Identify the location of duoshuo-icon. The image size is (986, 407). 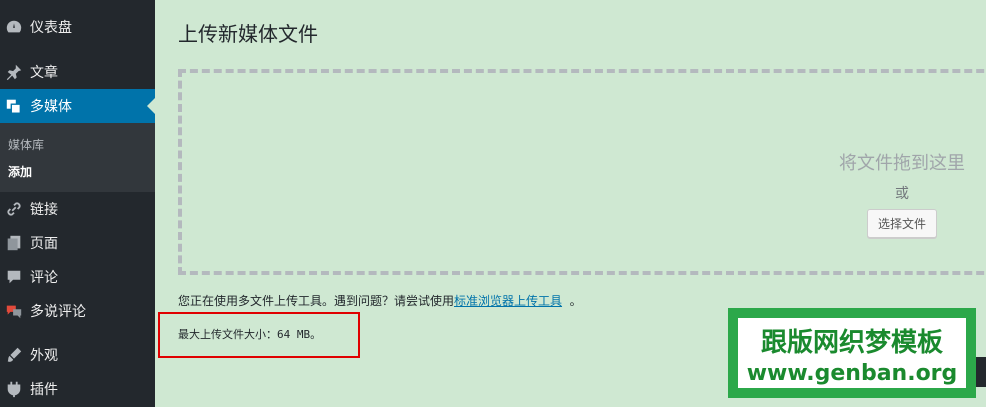
(14, 311).